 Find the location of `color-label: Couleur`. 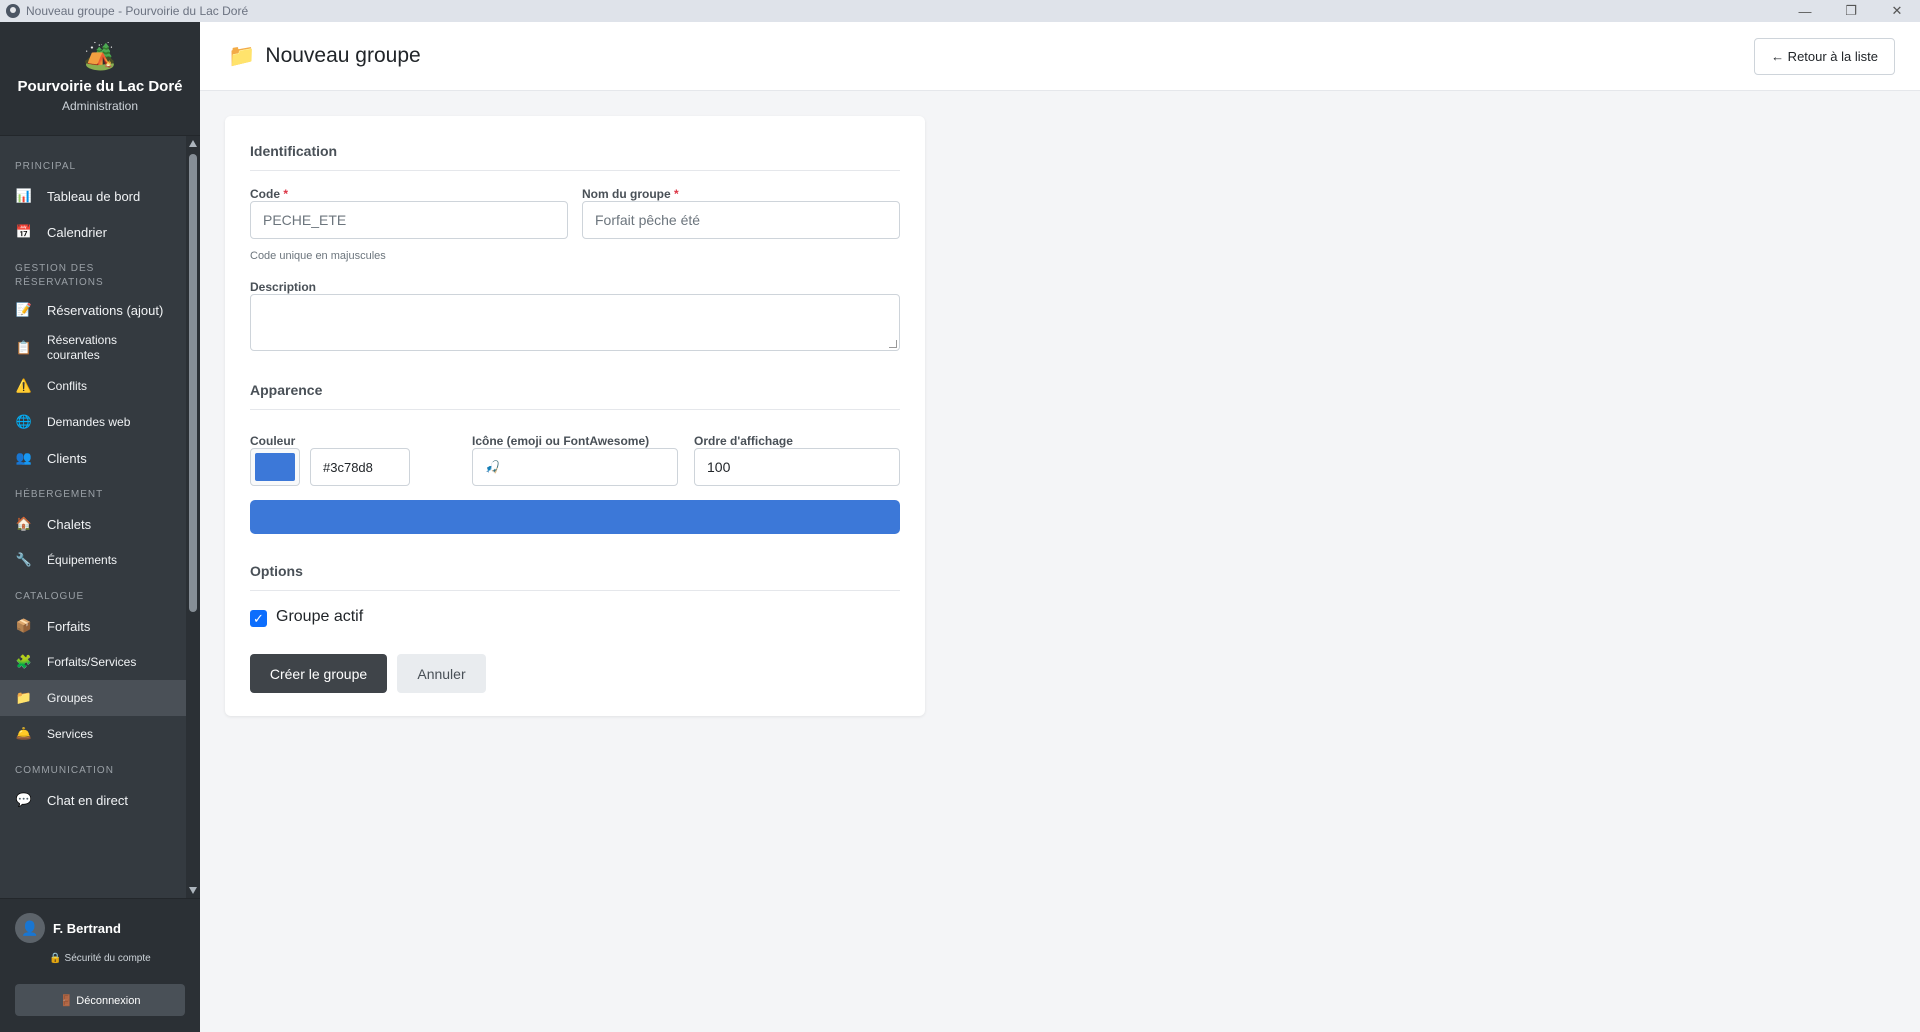

color-label: Couleur is located at coordinates (273, 441).